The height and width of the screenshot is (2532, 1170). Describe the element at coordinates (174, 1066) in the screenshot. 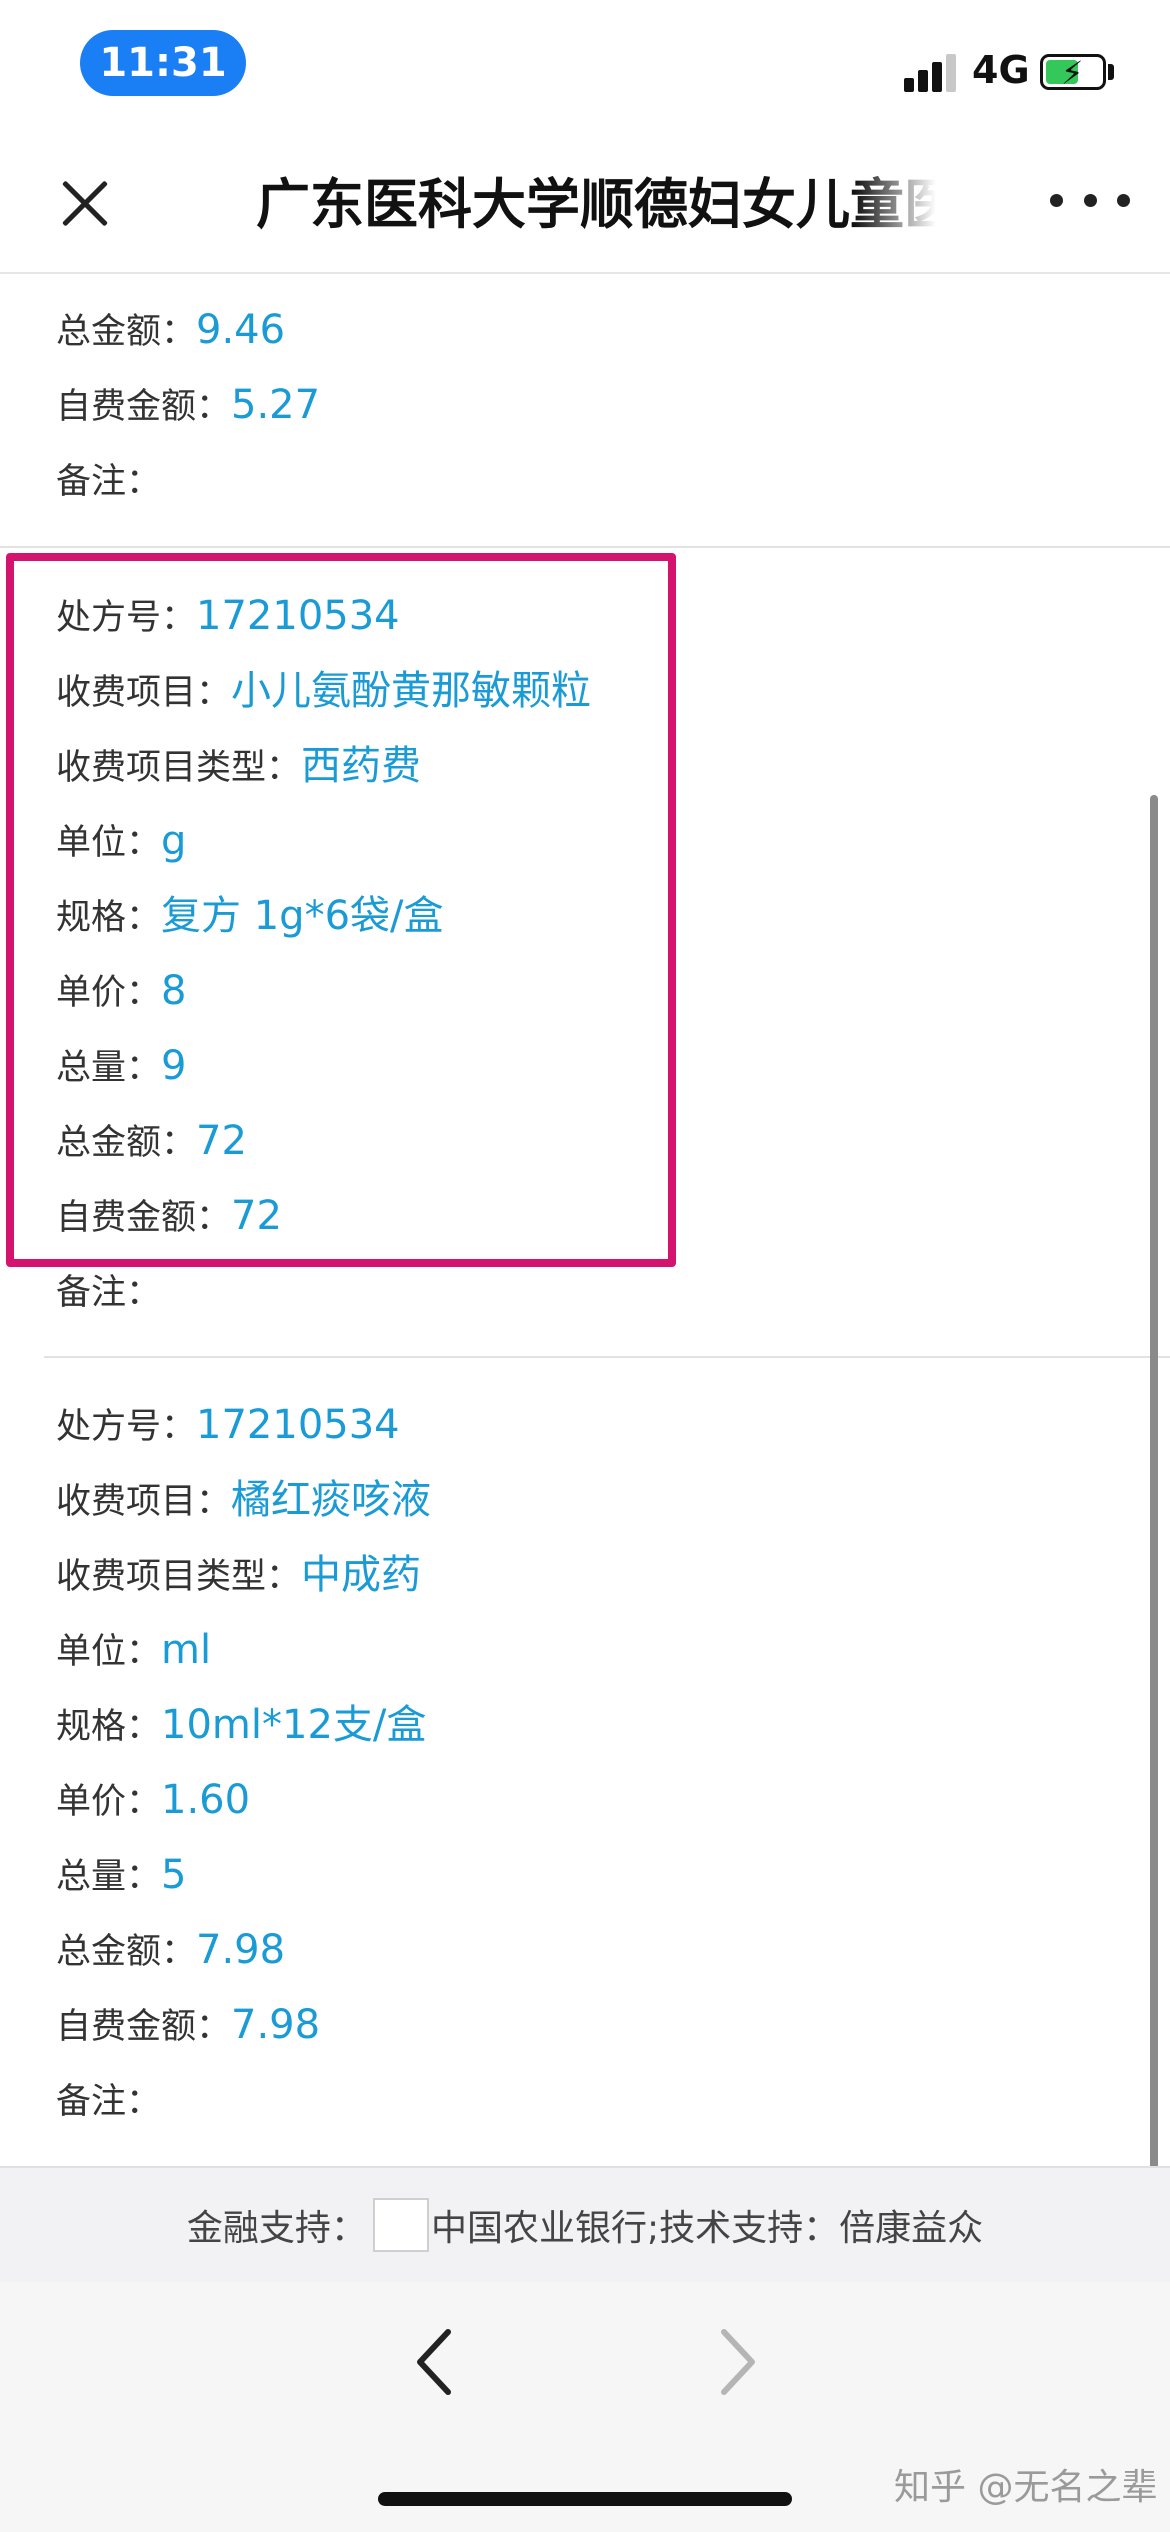

I see `field-value: 9` at that location.